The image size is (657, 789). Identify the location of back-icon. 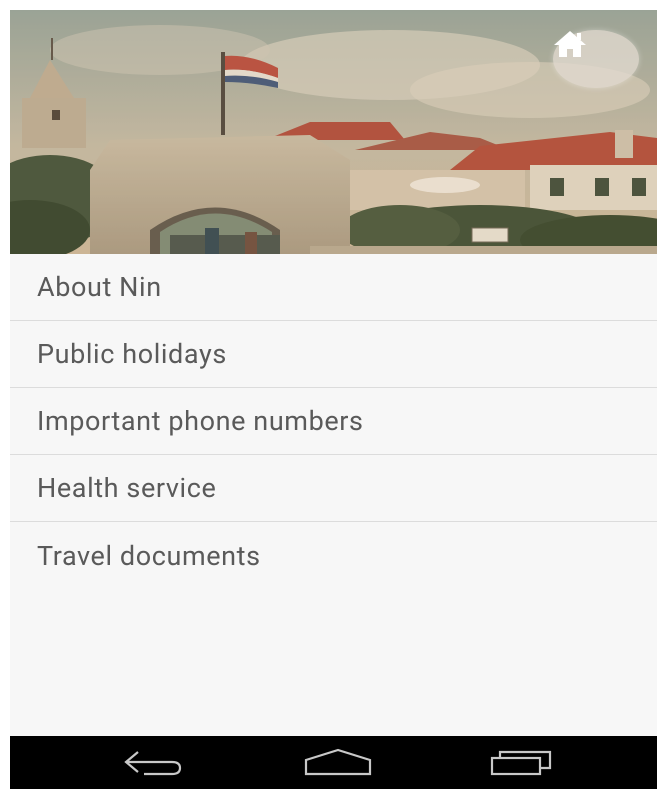
(153, 763).